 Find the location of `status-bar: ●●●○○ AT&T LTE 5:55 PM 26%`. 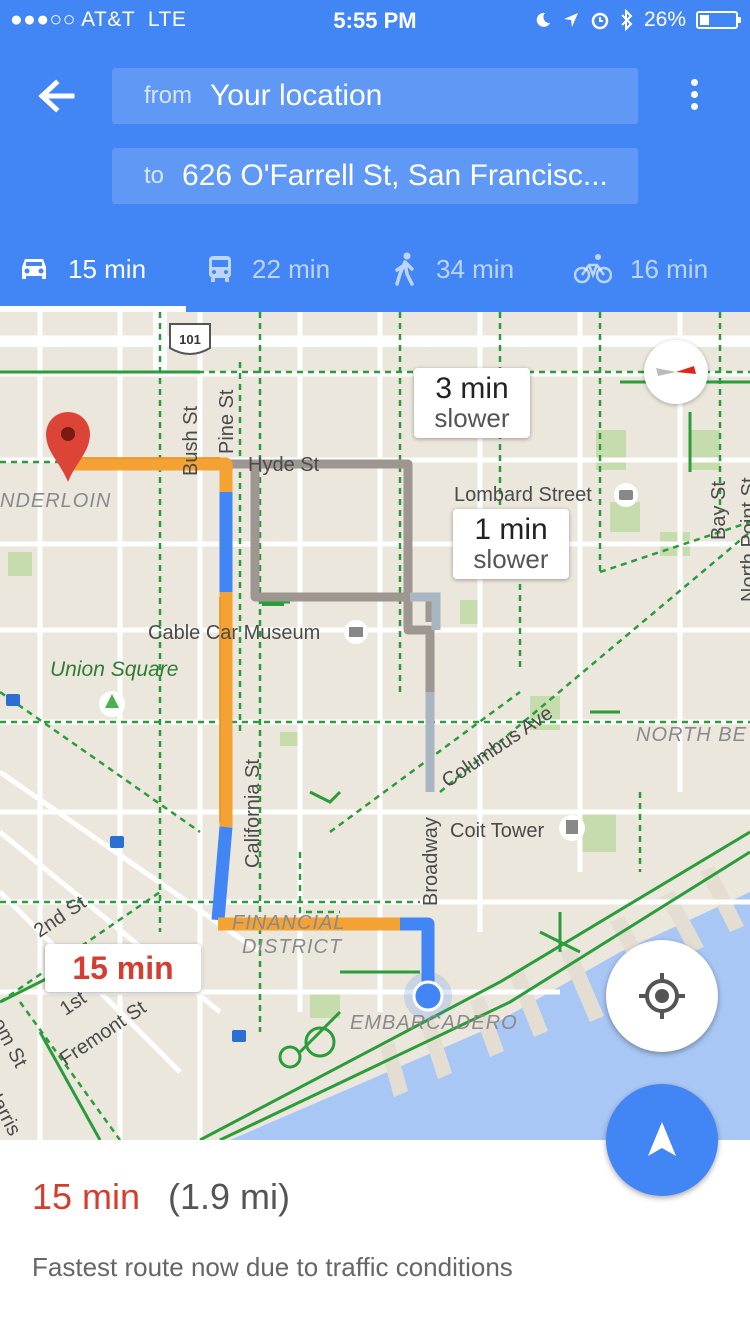

status-bar: ●●●○○ AT&T LTE 5:55 PM 26% is located at coordinates (375, 20).